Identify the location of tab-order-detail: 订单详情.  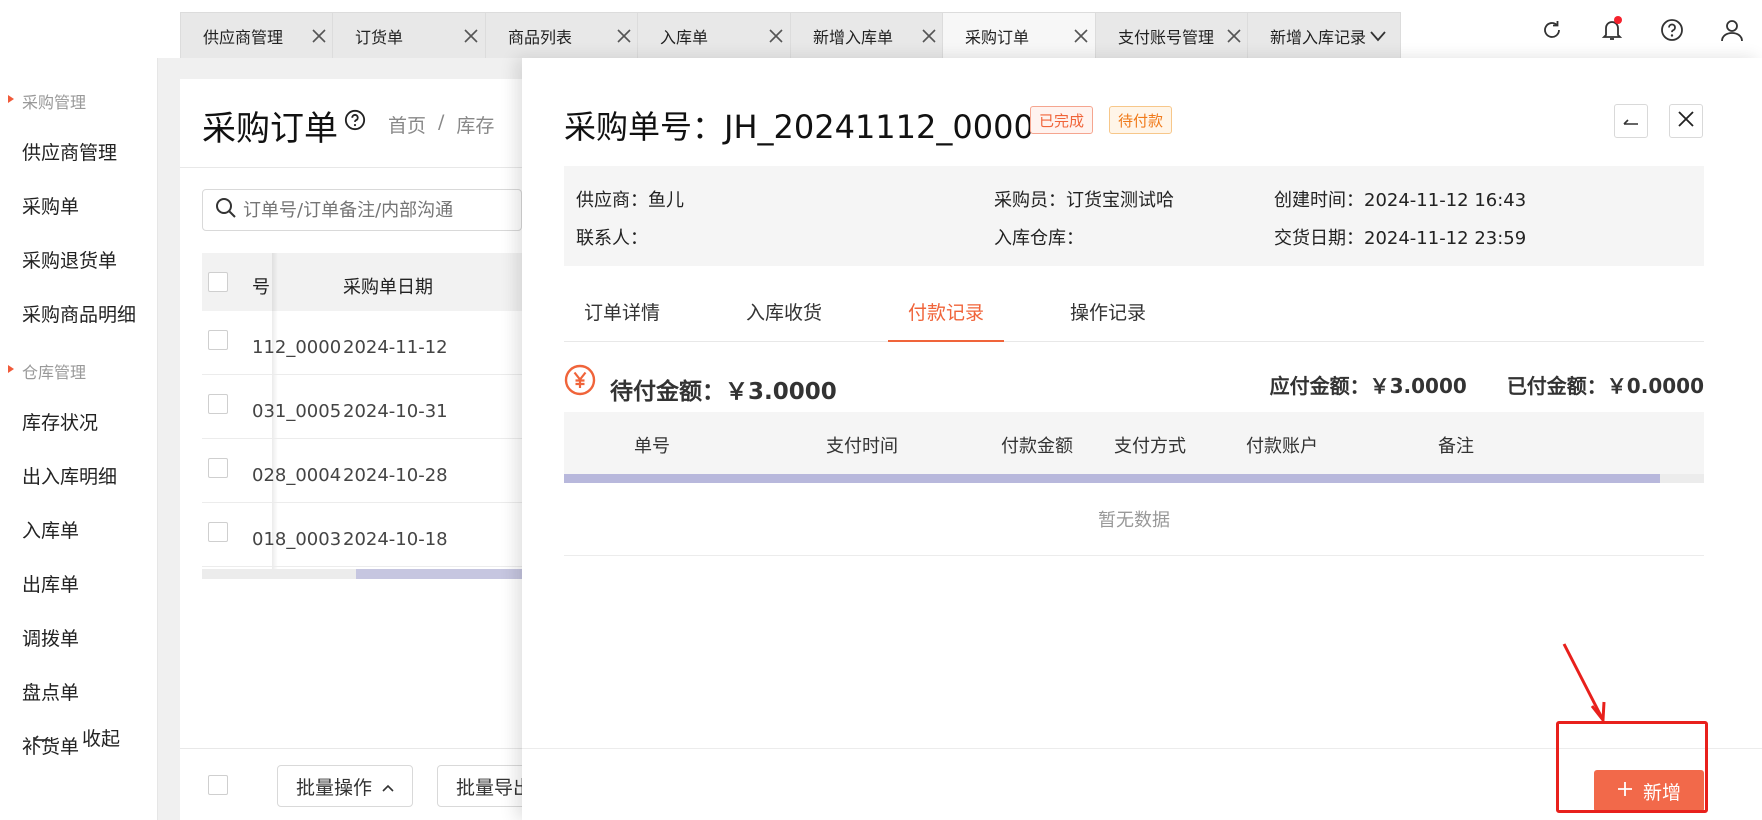
(622, 316).